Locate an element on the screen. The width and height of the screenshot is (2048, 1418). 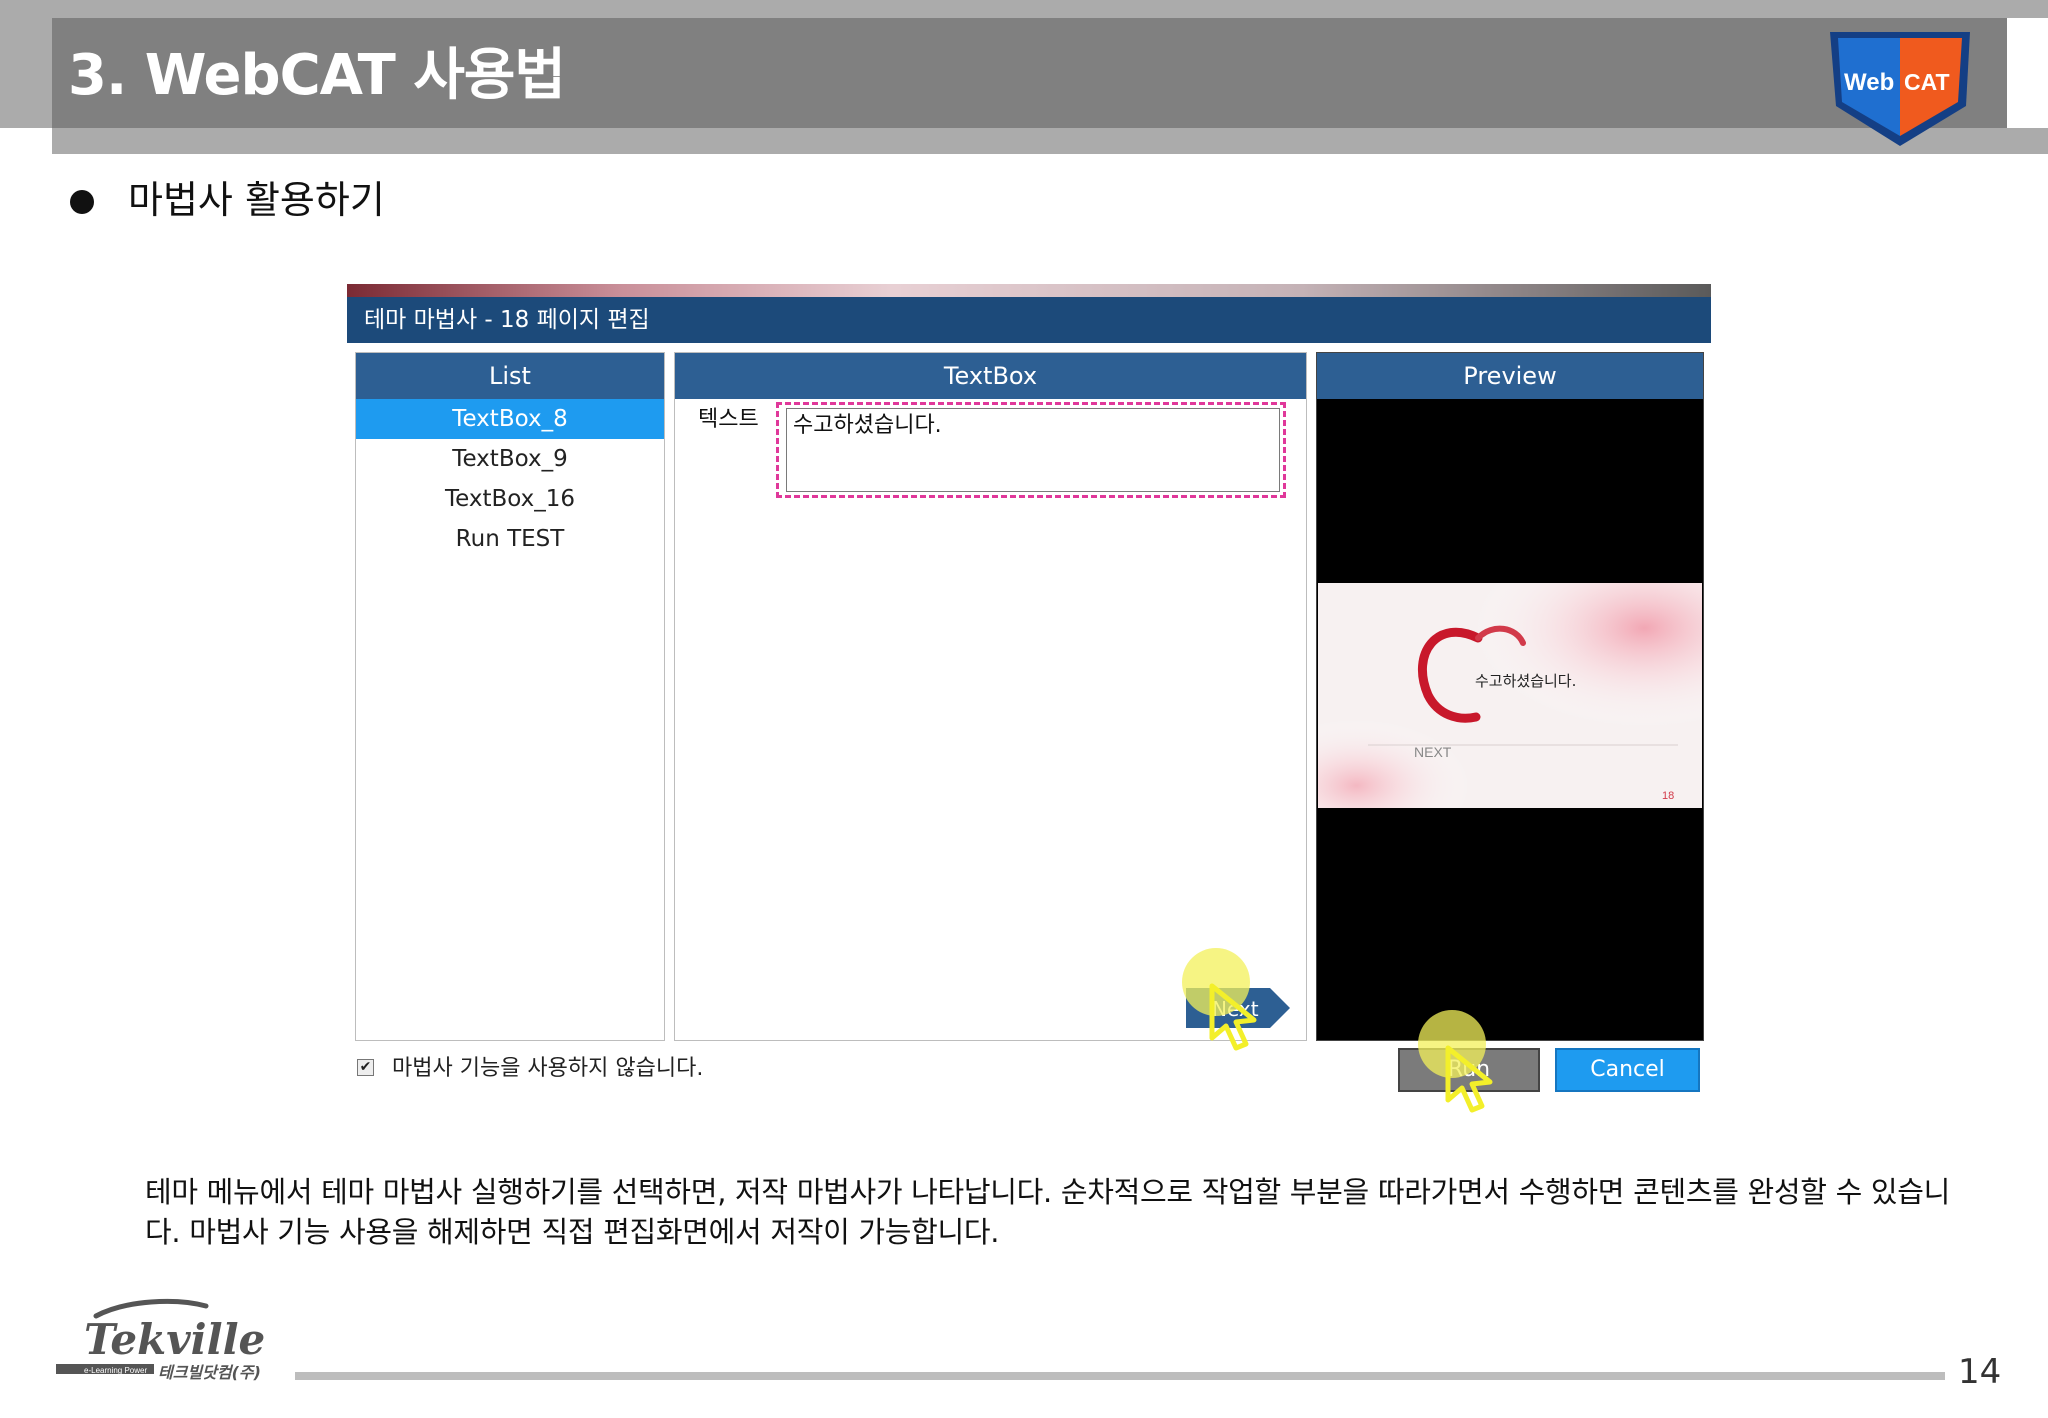
tekville-tagline: e-Learning Power is located at coordinates (115, 1370).